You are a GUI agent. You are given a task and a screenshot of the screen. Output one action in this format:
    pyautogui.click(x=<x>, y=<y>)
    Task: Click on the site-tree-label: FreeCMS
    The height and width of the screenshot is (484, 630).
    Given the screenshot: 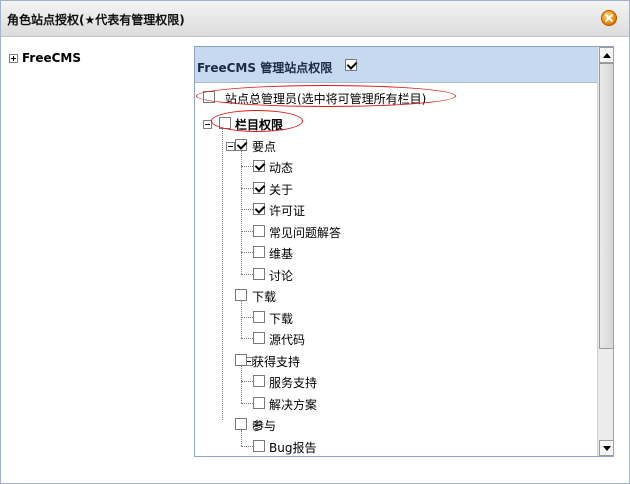 What is the action you would take?
    pyautogui.click(x=51, y=58)
    